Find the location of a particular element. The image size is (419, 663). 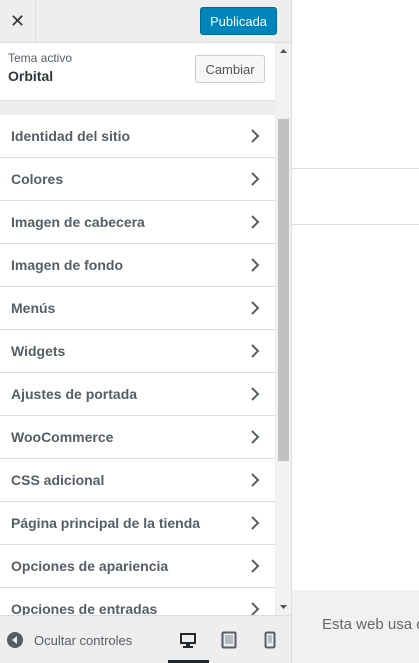

customizer-section-item: Imagen de cabecera is located at coordinates (137, 222).